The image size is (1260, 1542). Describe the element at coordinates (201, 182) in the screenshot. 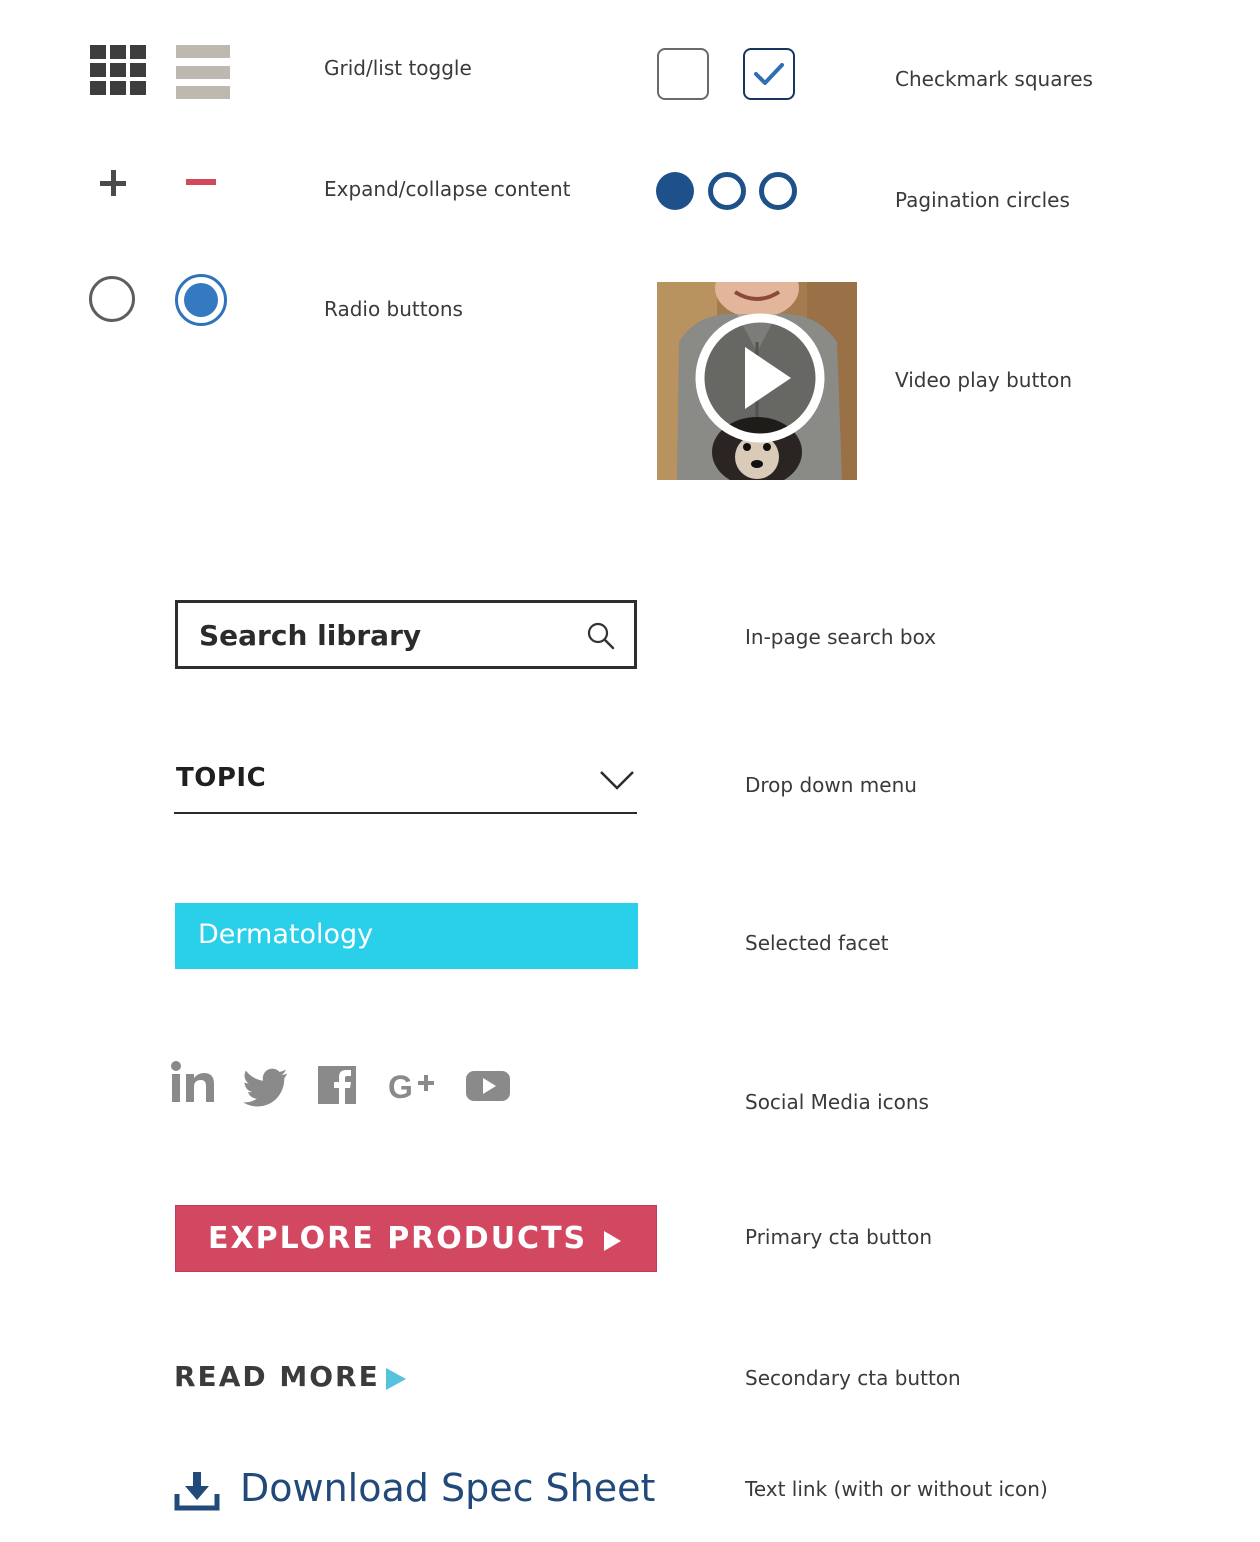

I see `minus-icon` at that location.